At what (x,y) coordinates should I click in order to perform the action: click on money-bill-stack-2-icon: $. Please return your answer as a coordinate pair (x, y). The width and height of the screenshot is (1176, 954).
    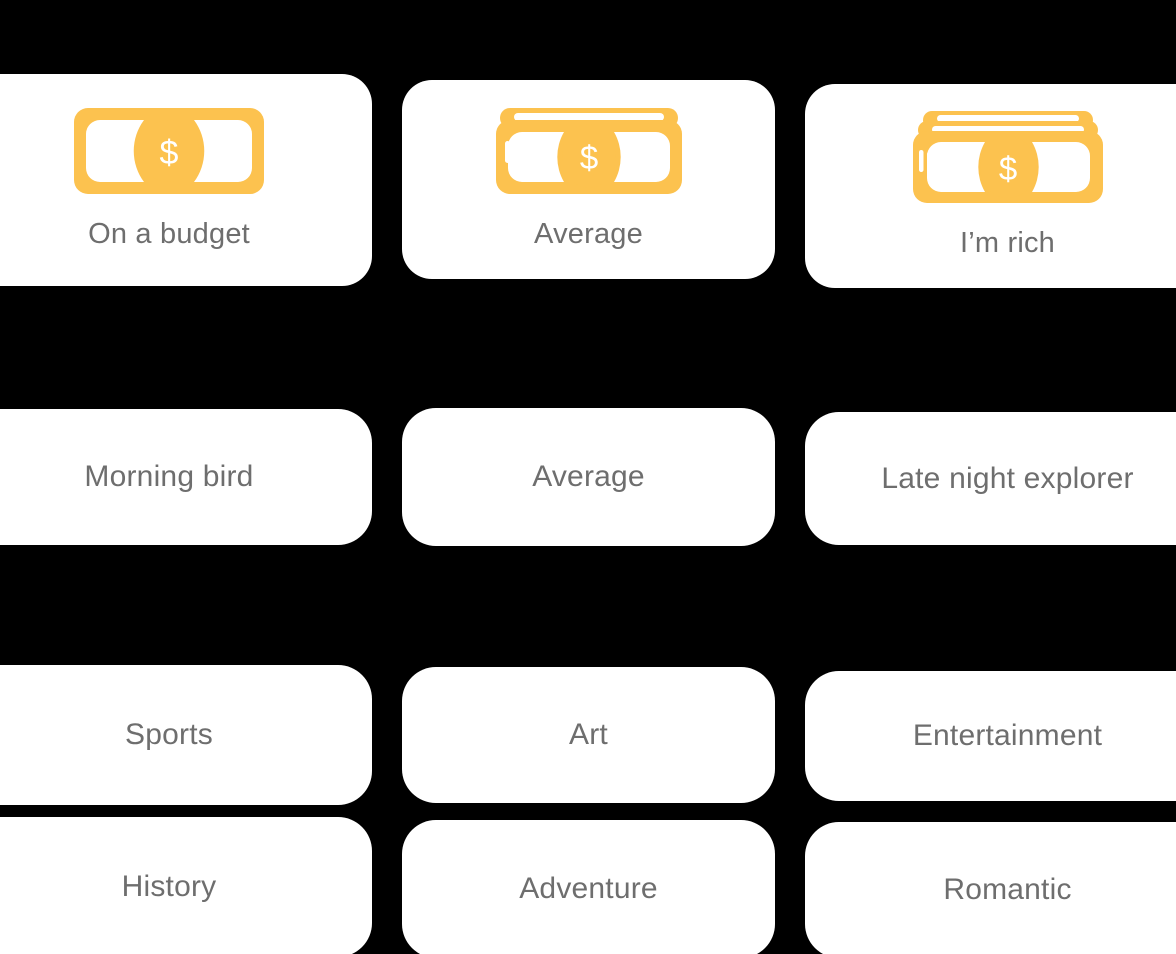
    Looking at the image, I should click on (588, 153).